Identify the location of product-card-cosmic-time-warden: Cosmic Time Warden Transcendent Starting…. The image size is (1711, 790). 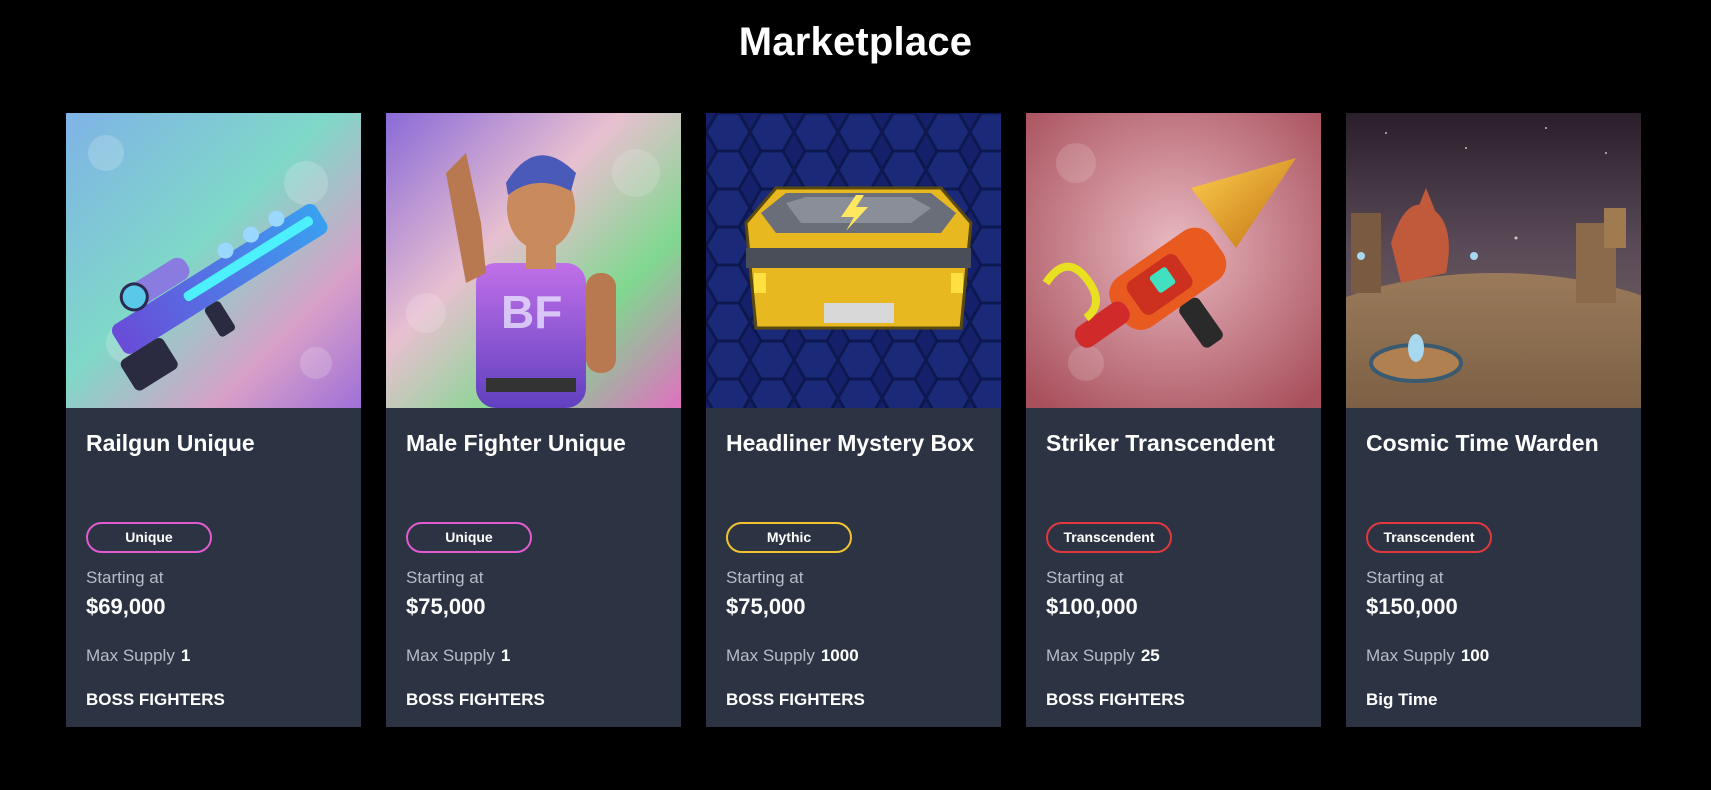
(1493, 420).